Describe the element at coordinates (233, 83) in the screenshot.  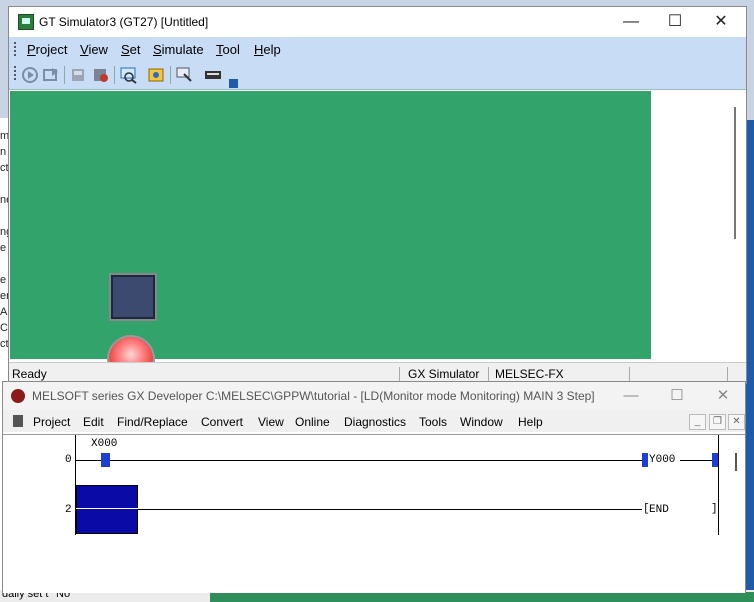
I see `toolbar-overflow-button` at that location.